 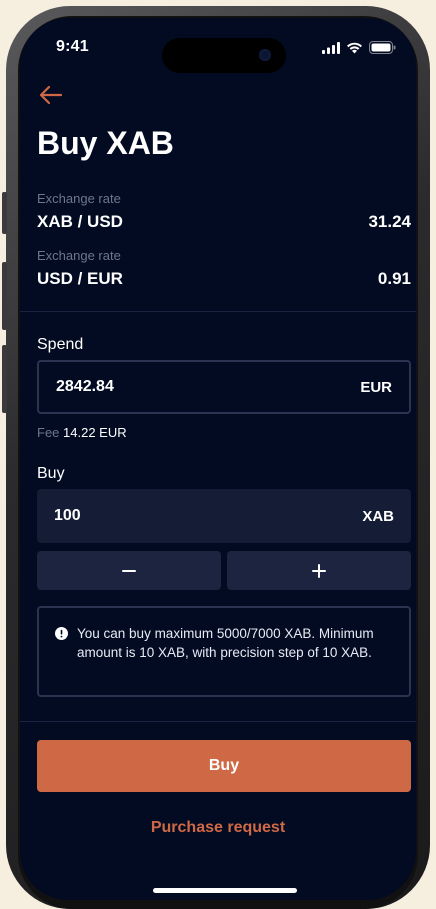 What do you see at coordinates (382, 47) in the screenshot?
I see `battery-icon` at bounding box center [382, 47].